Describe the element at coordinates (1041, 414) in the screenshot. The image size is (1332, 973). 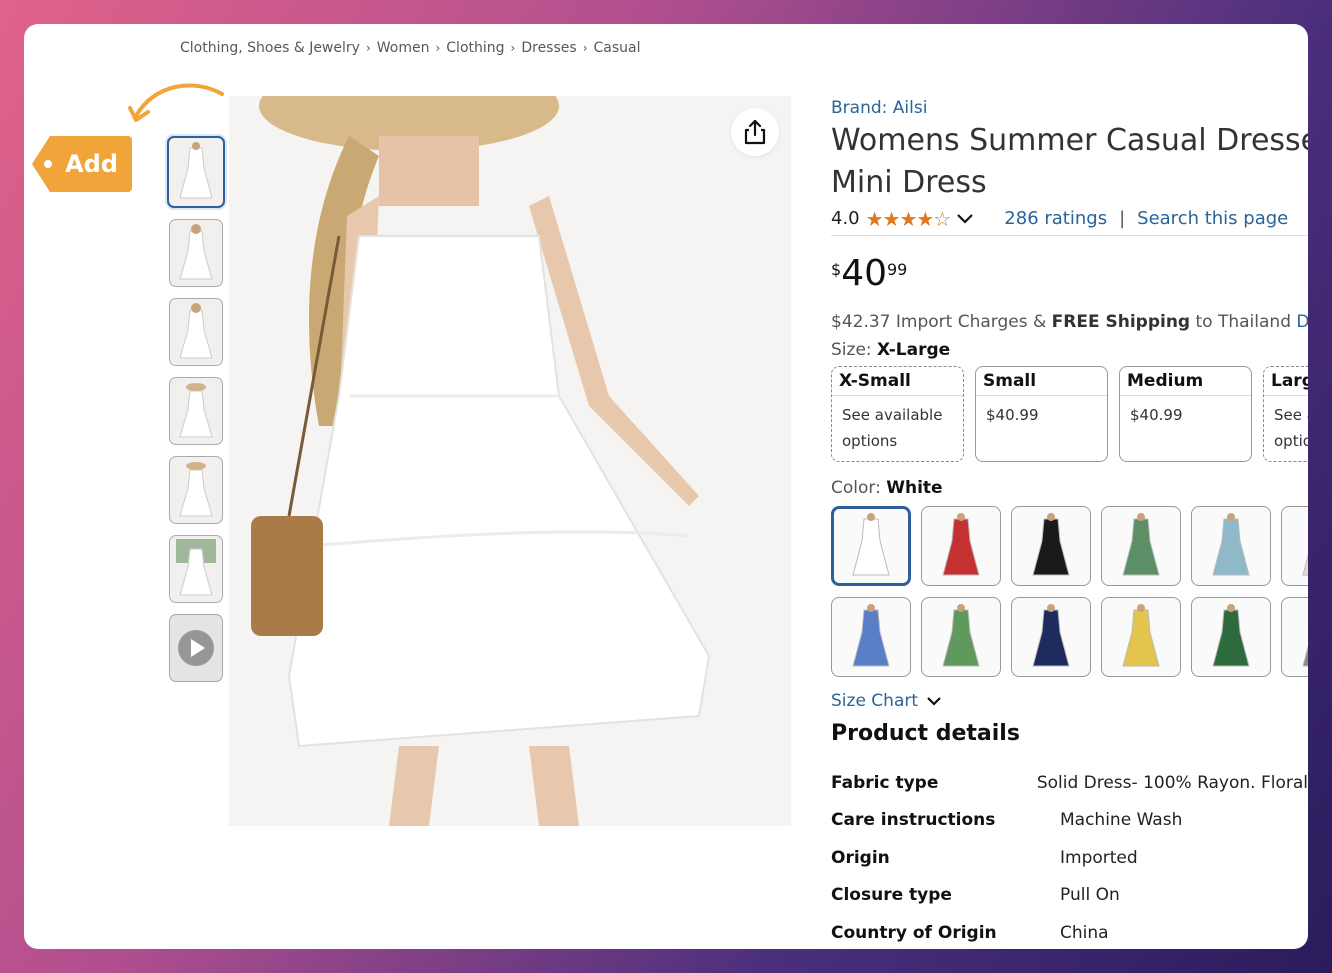
I see `size-option-small: Small $40.99` at that location.